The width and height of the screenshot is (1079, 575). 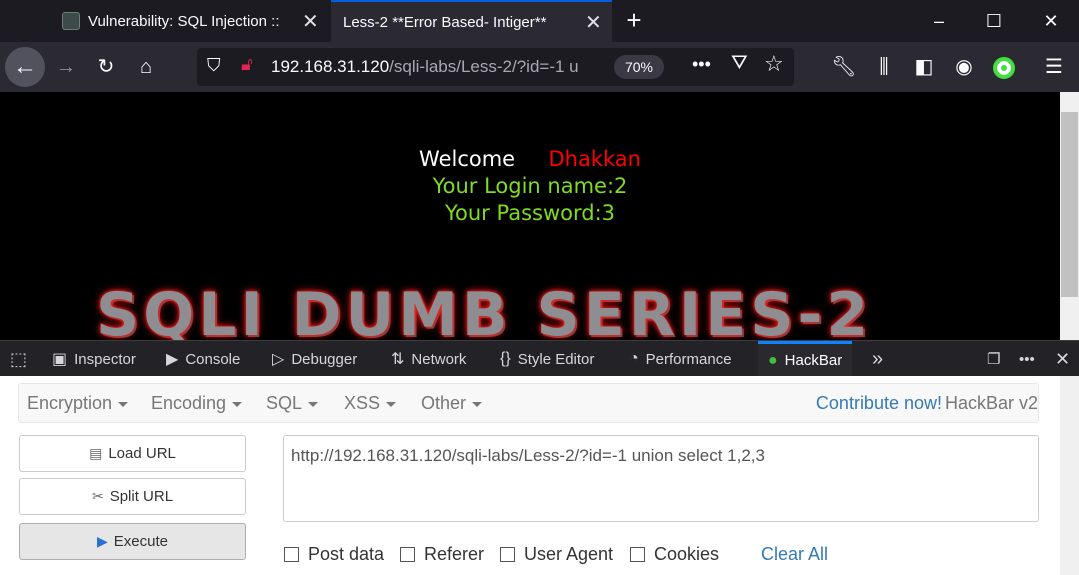 What do you see at coordinates (701, 64) in the screenshot?
I see `more-actions-icon: •••` at bounding box center [701, 64].